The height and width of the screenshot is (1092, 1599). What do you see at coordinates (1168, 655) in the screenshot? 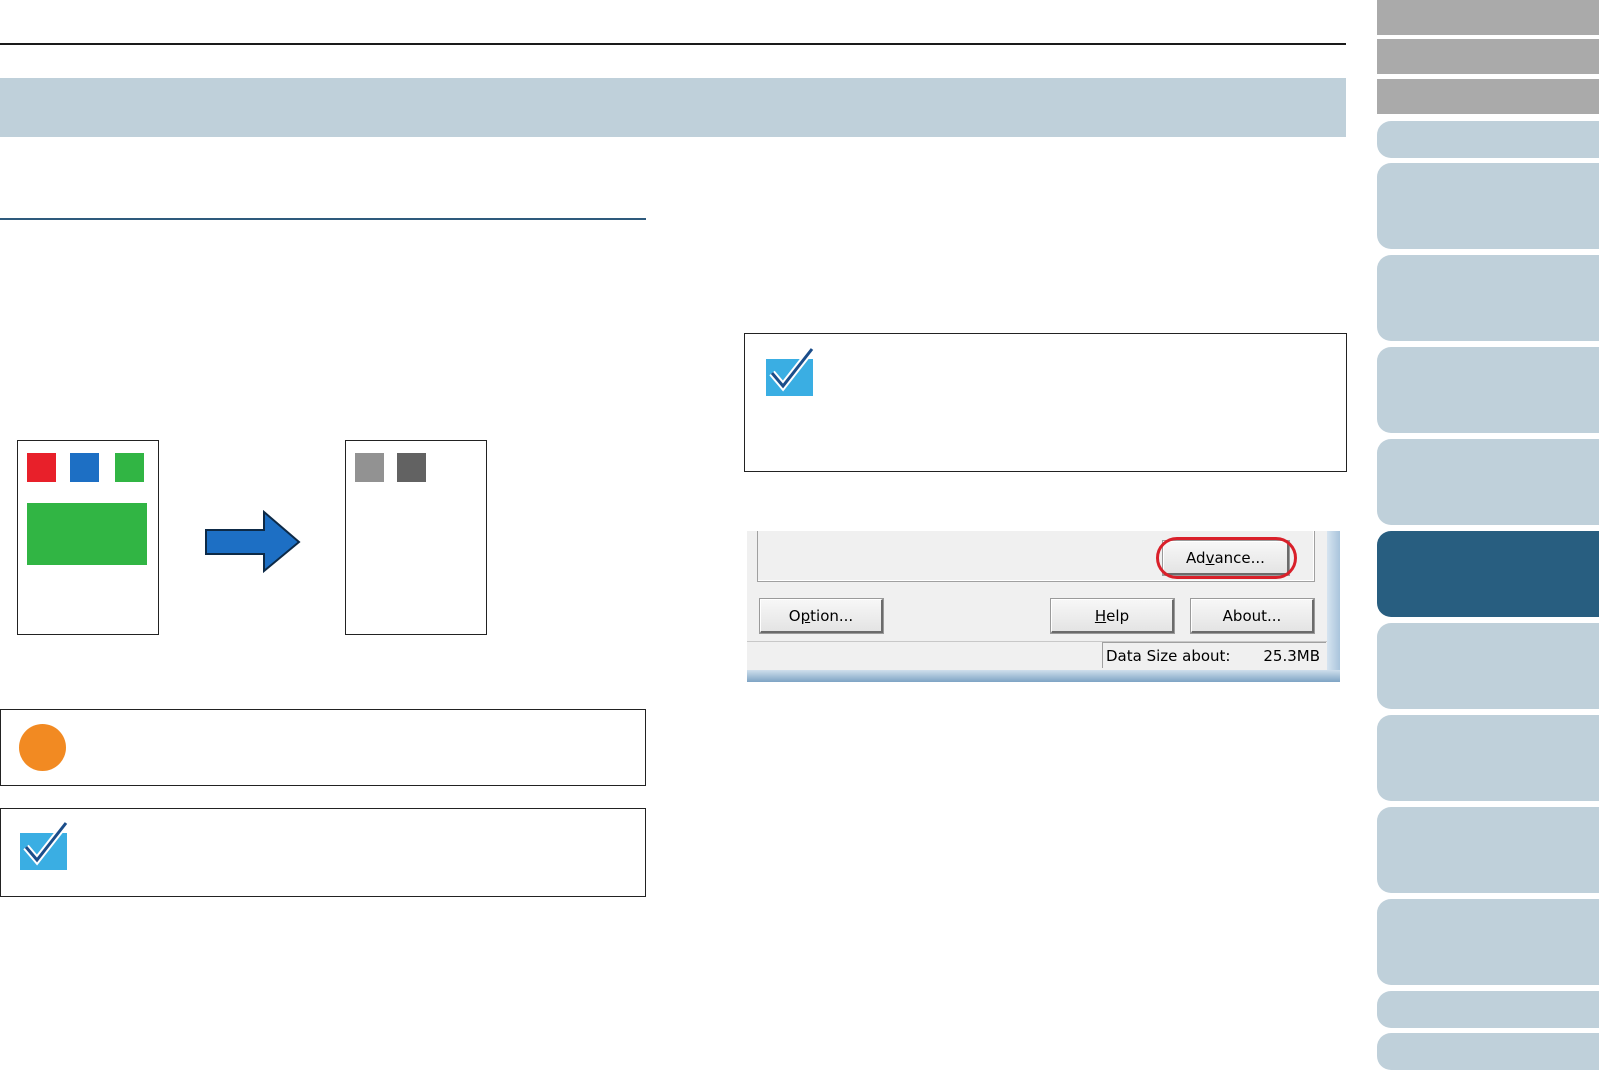
I see `data-size-label: Data Size about:` at bounding box center [1168, 655].